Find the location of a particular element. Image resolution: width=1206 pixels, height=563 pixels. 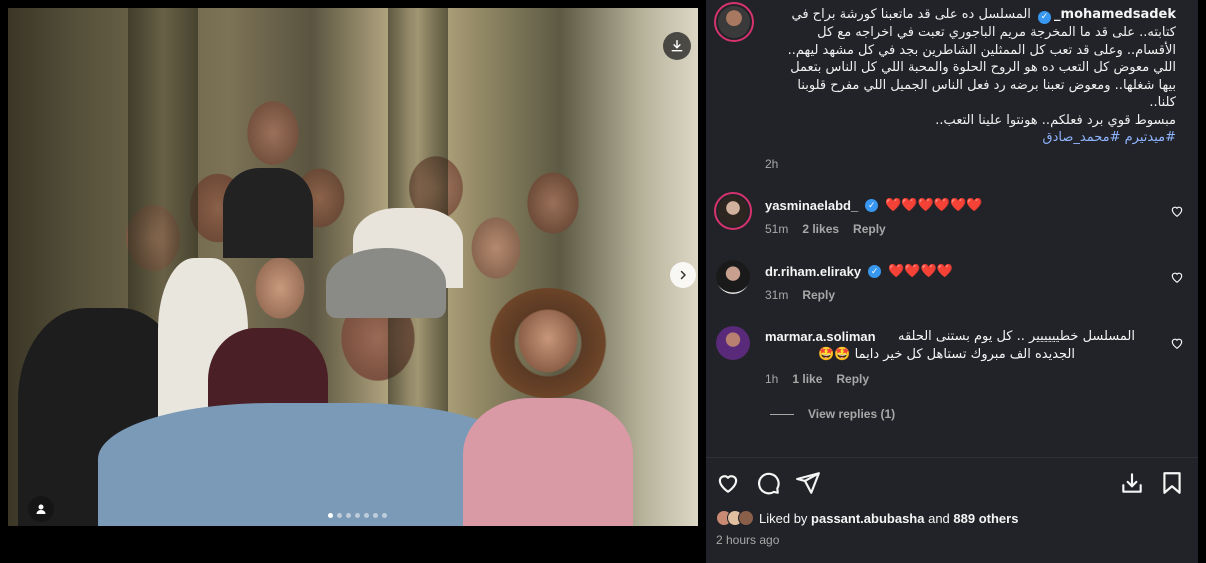

comment-time: 31m is located at coordinates (777, 295).